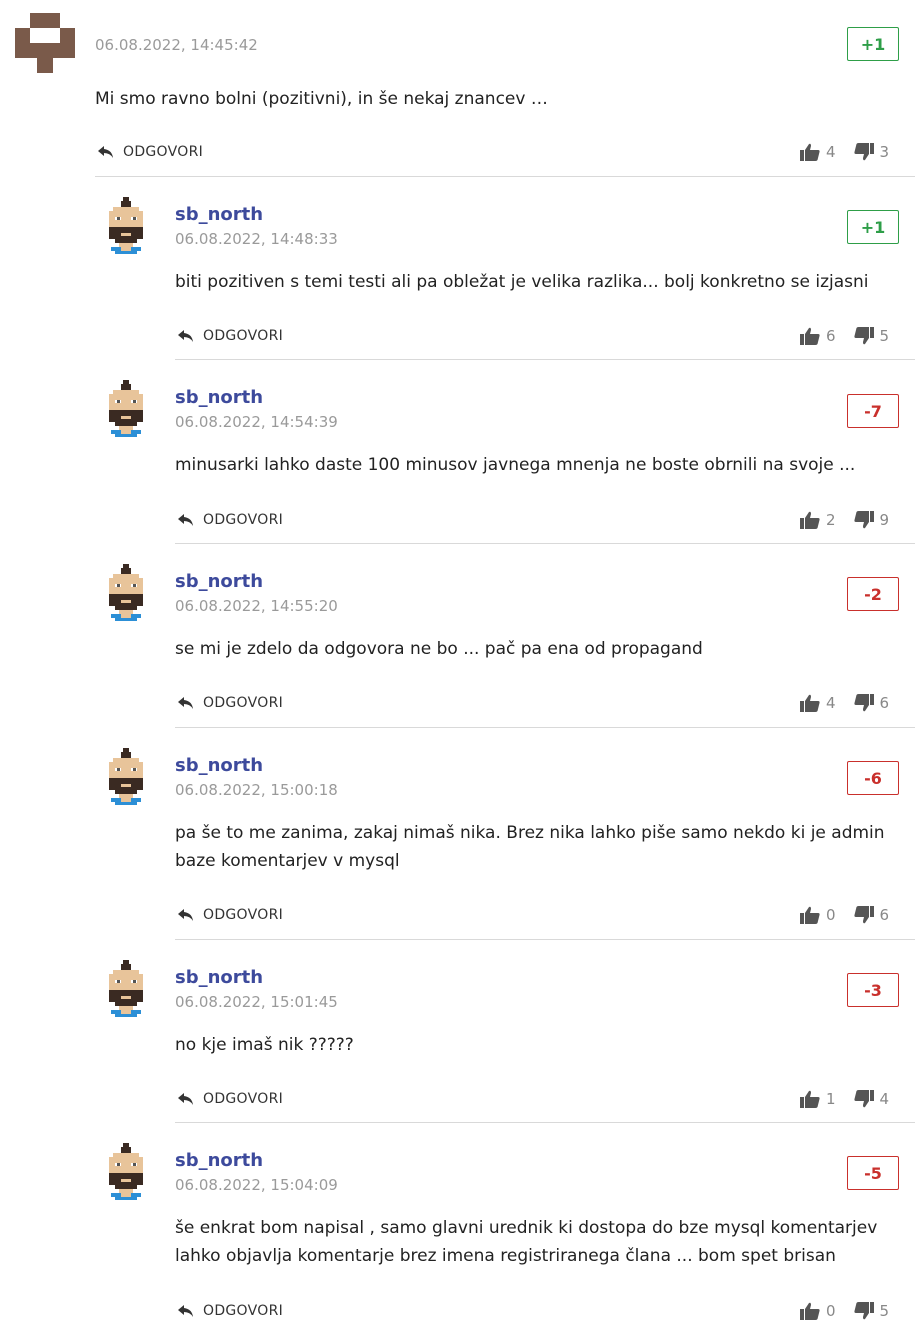 The height and width of the screenshot is (1330, 915). Describe the element at coordinates (844, 336) in the screenshot. I see `vote-controls: 6 5` at that location.